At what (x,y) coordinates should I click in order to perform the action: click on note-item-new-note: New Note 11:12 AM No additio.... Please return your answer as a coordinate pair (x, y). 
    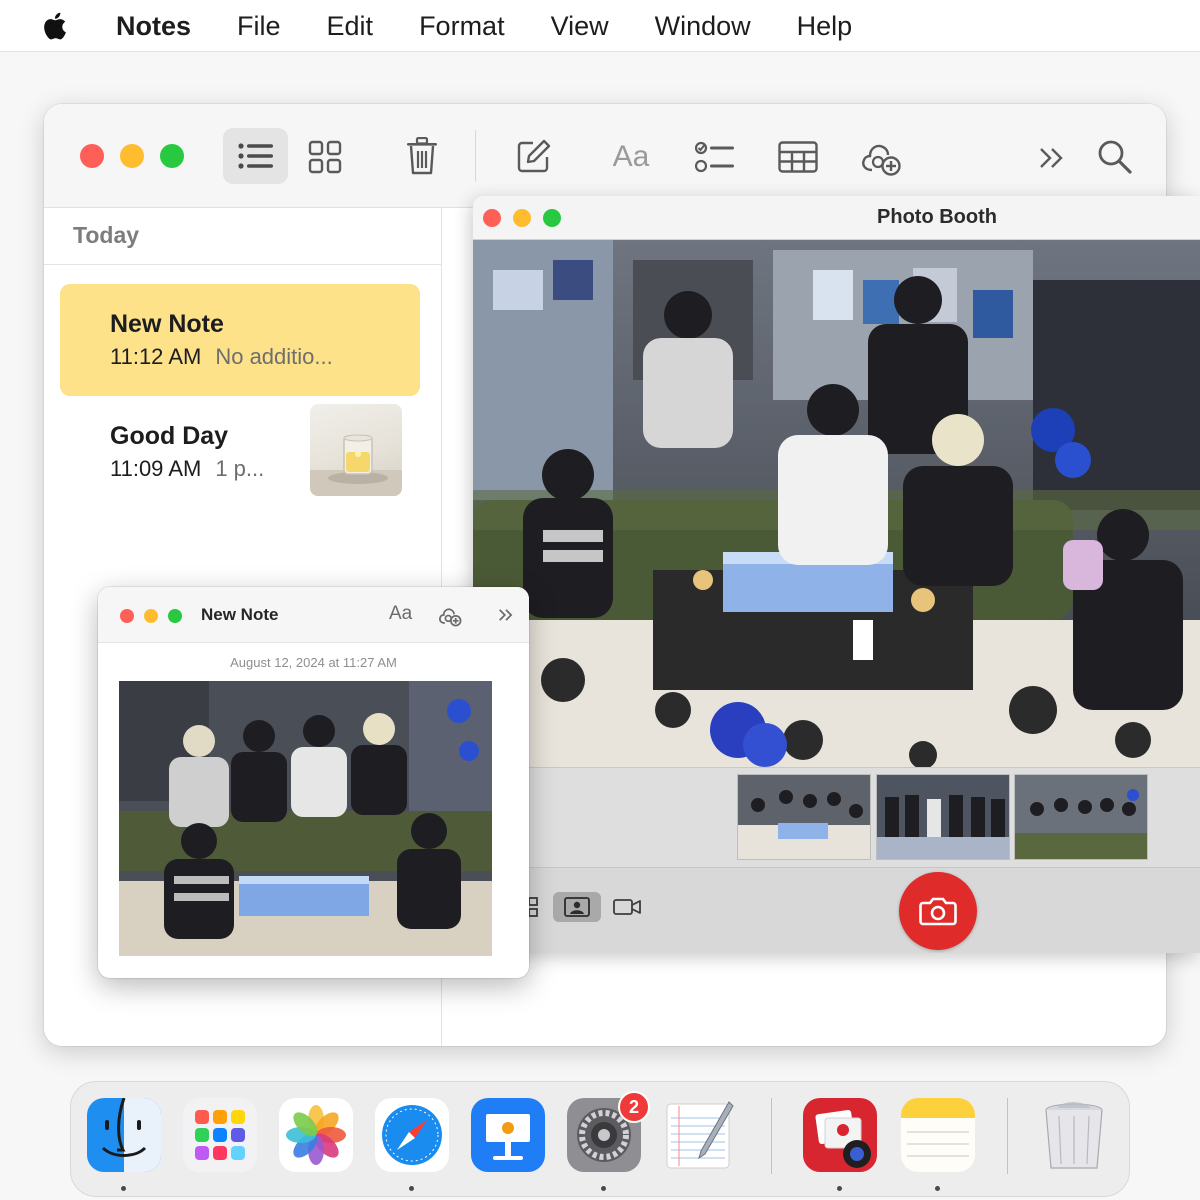
    Looking at the image, I should click on (240, 340).